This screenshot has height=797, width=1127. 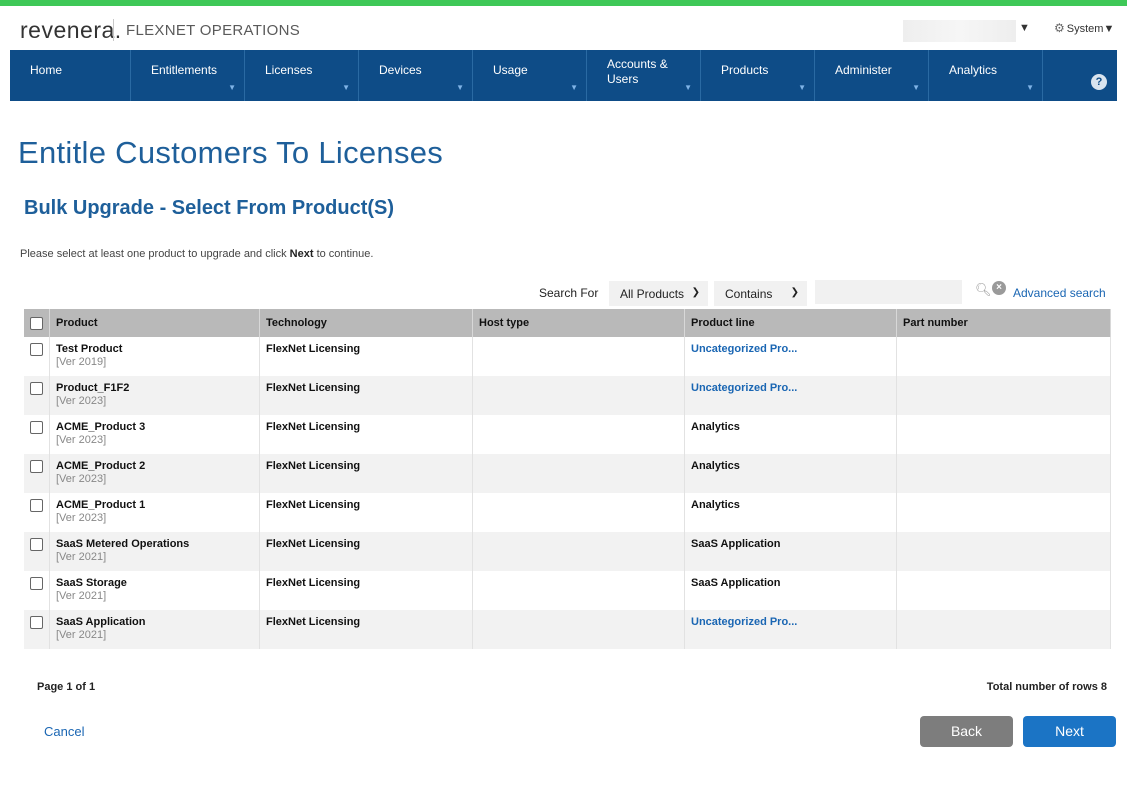 I want to click on nav-accounts-users: Accounts & Users ▼, so click(x=644, y=75).